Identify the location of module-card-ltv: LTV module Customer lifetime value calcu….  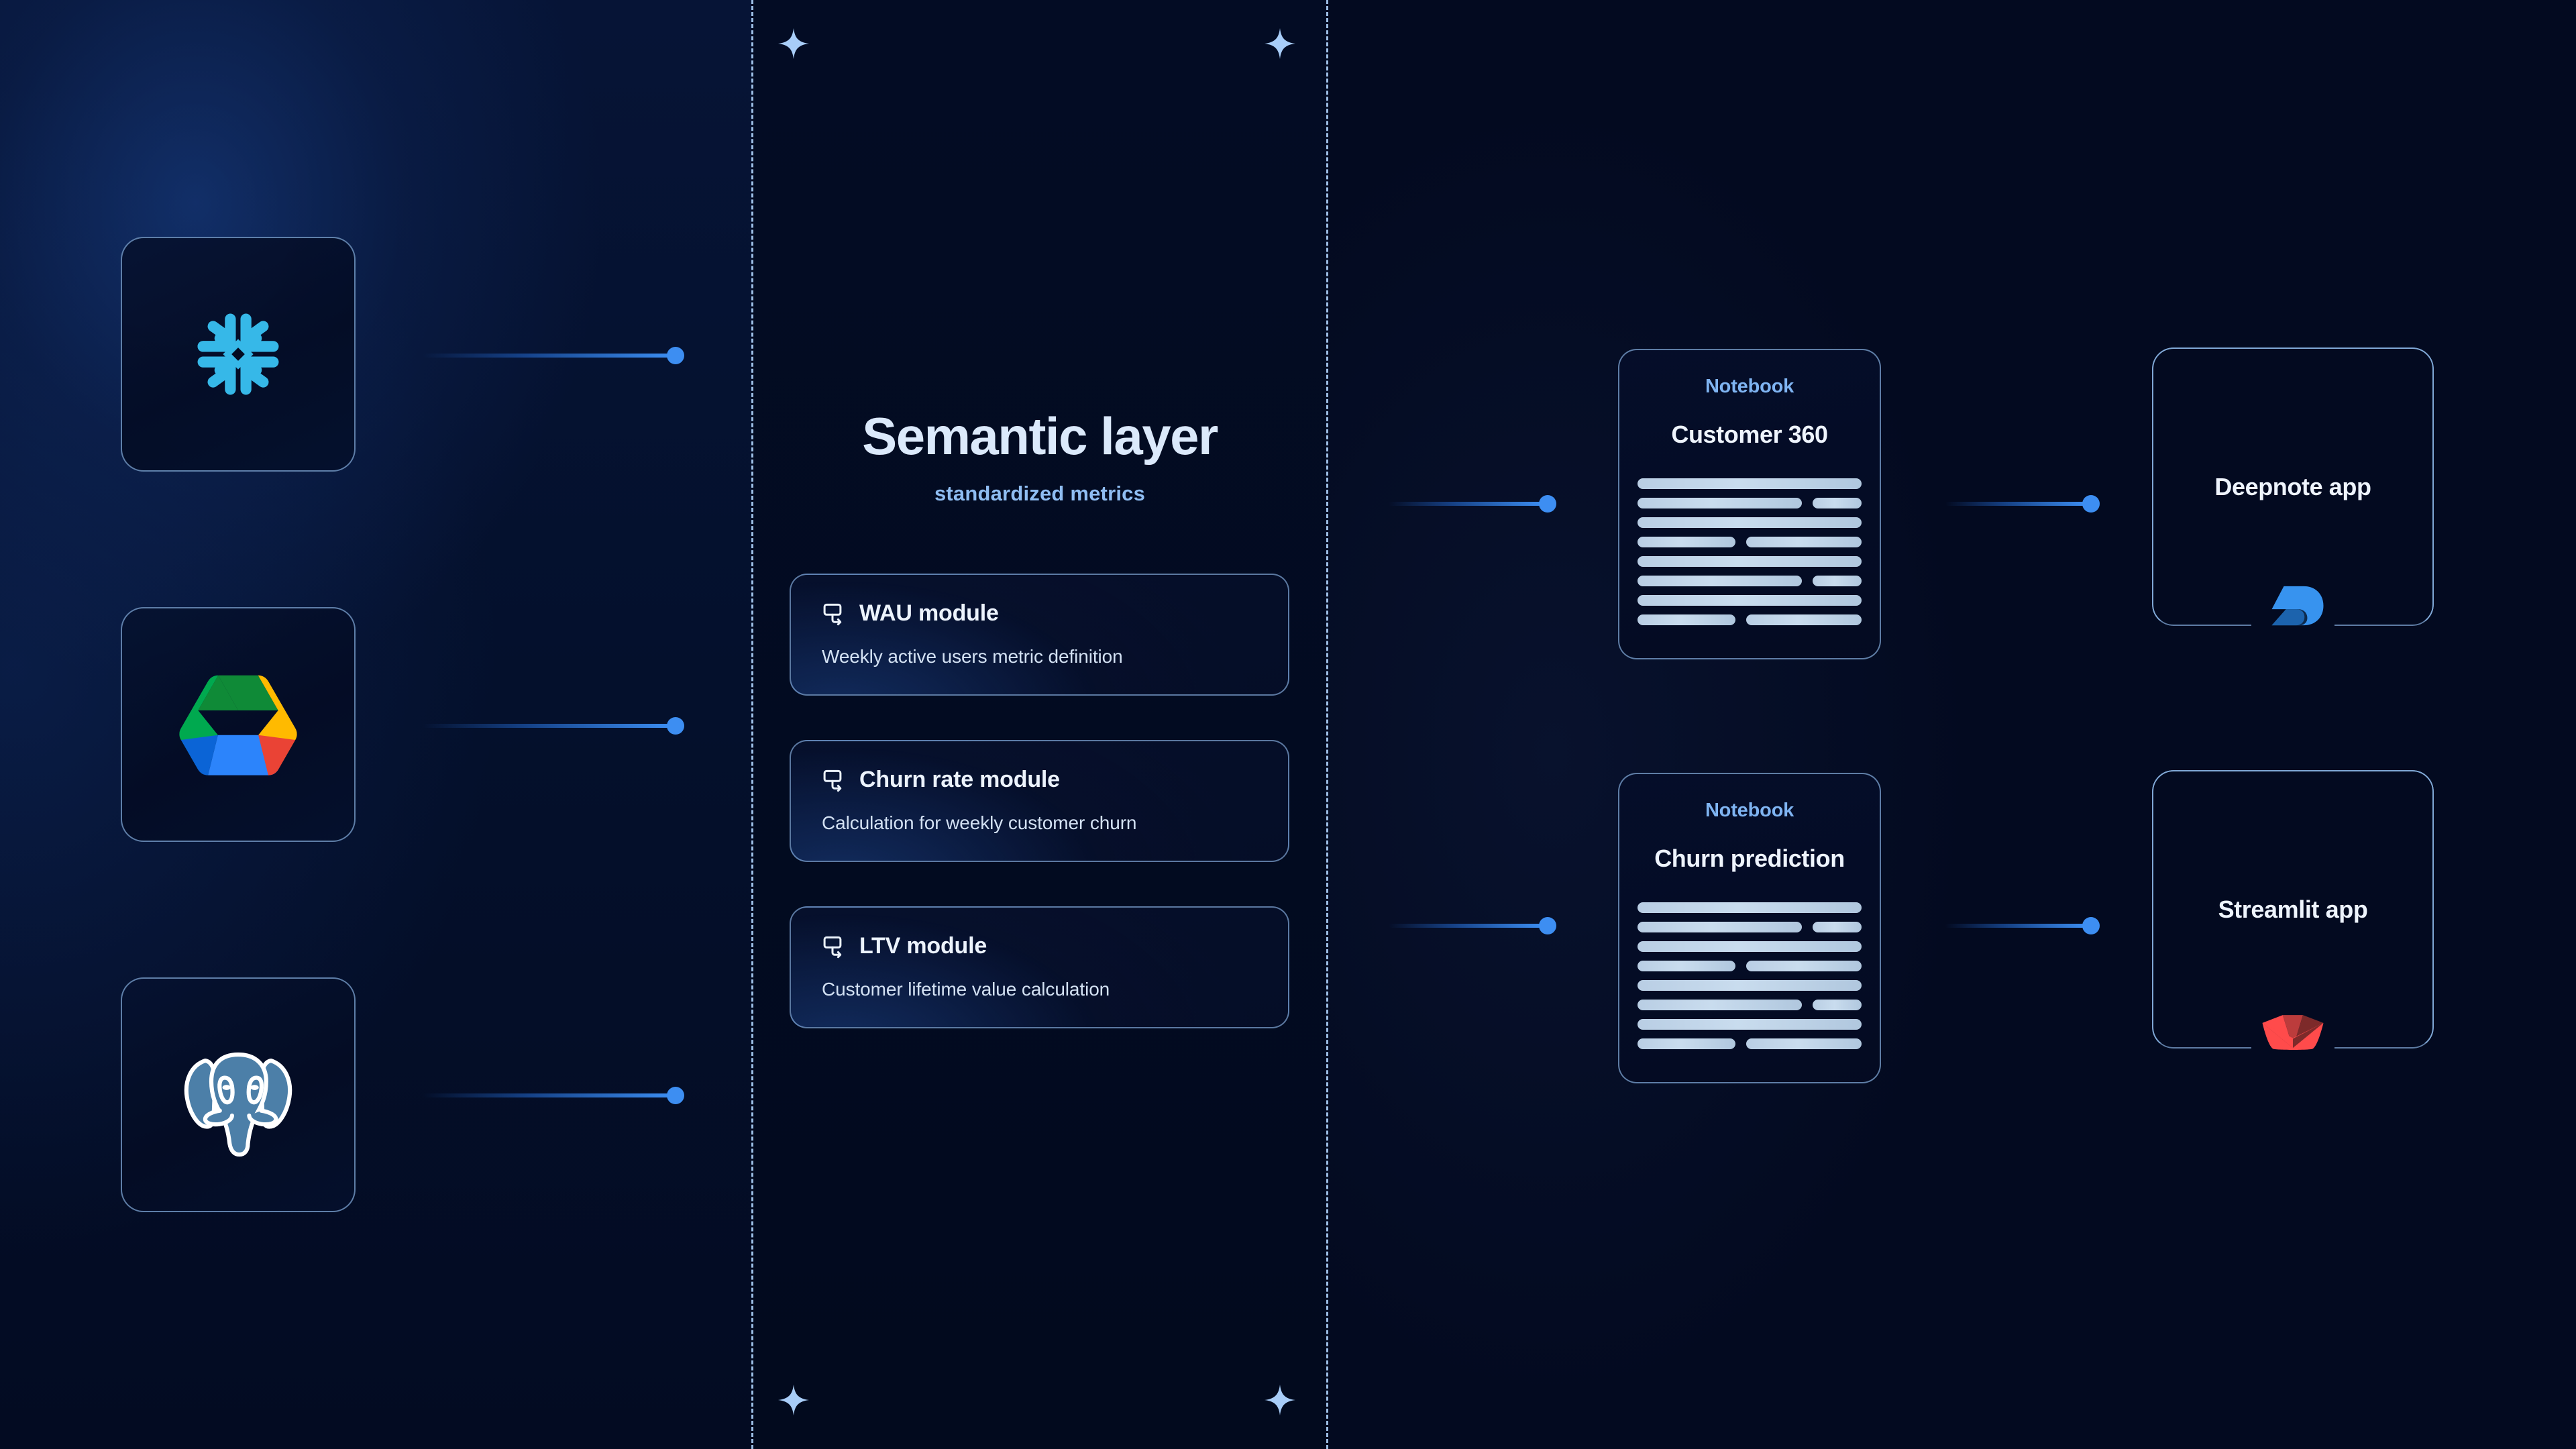
(1039, 967).